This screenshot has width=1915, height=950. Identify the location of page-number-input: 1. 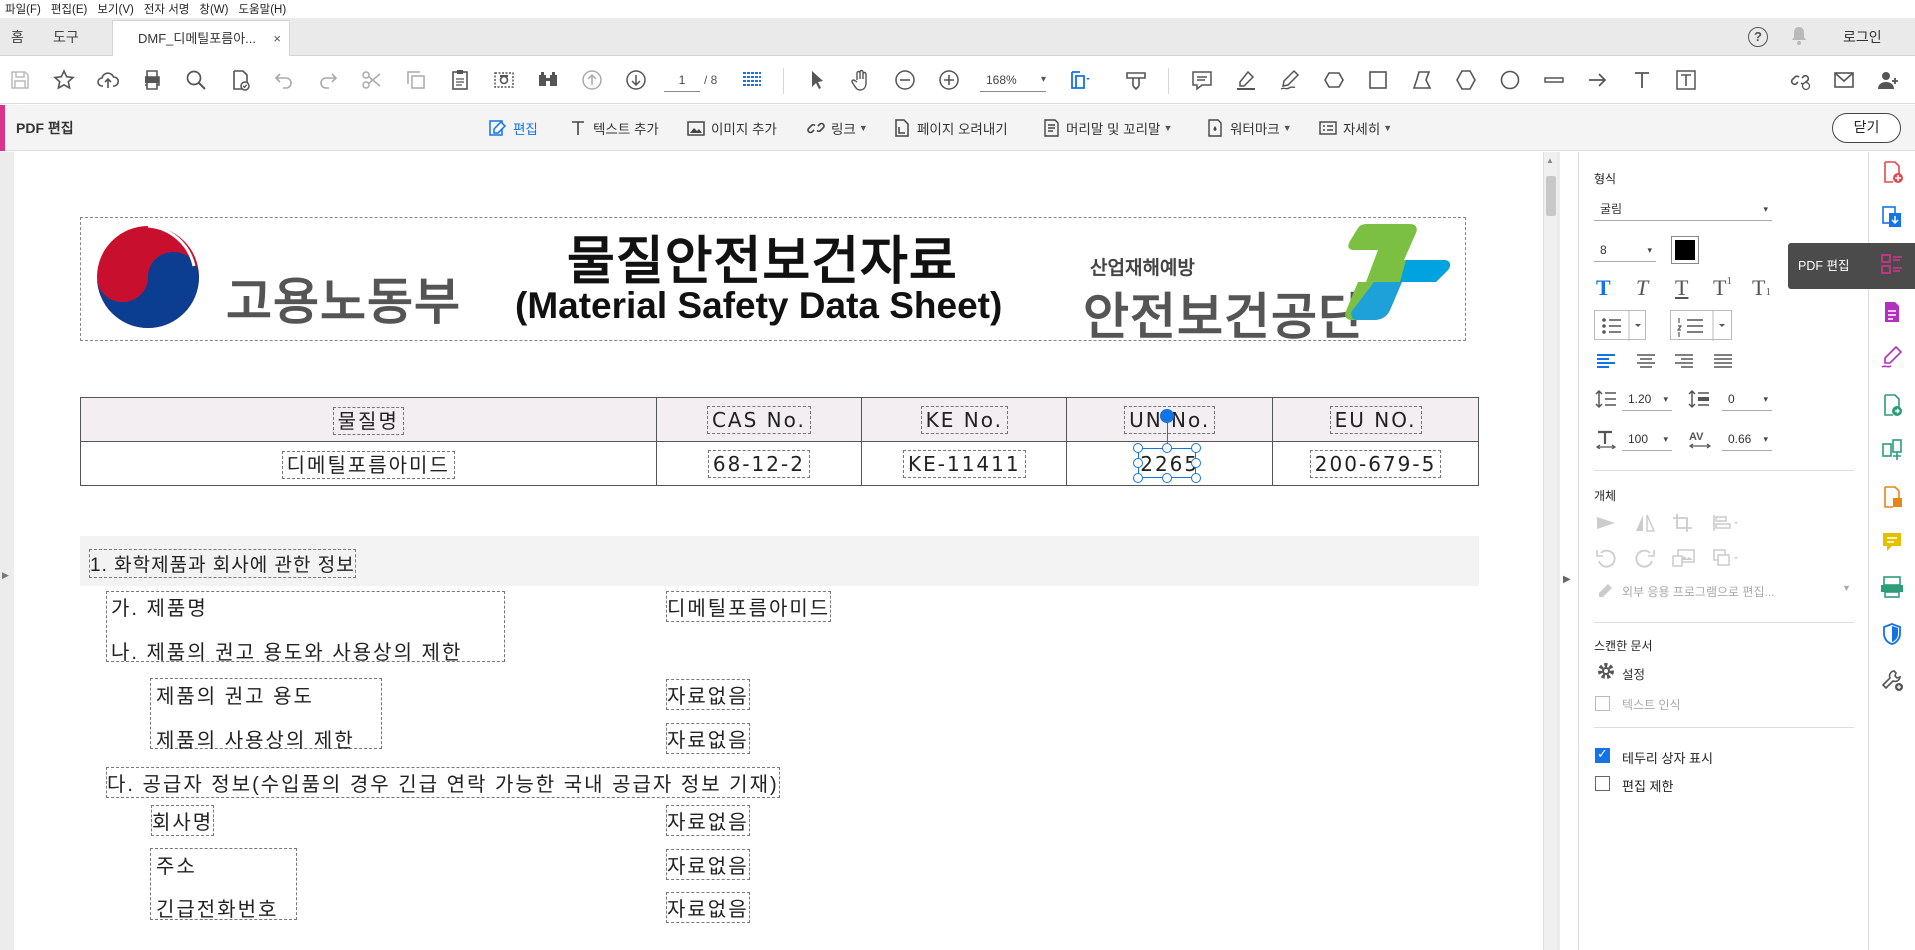
(682, 80).